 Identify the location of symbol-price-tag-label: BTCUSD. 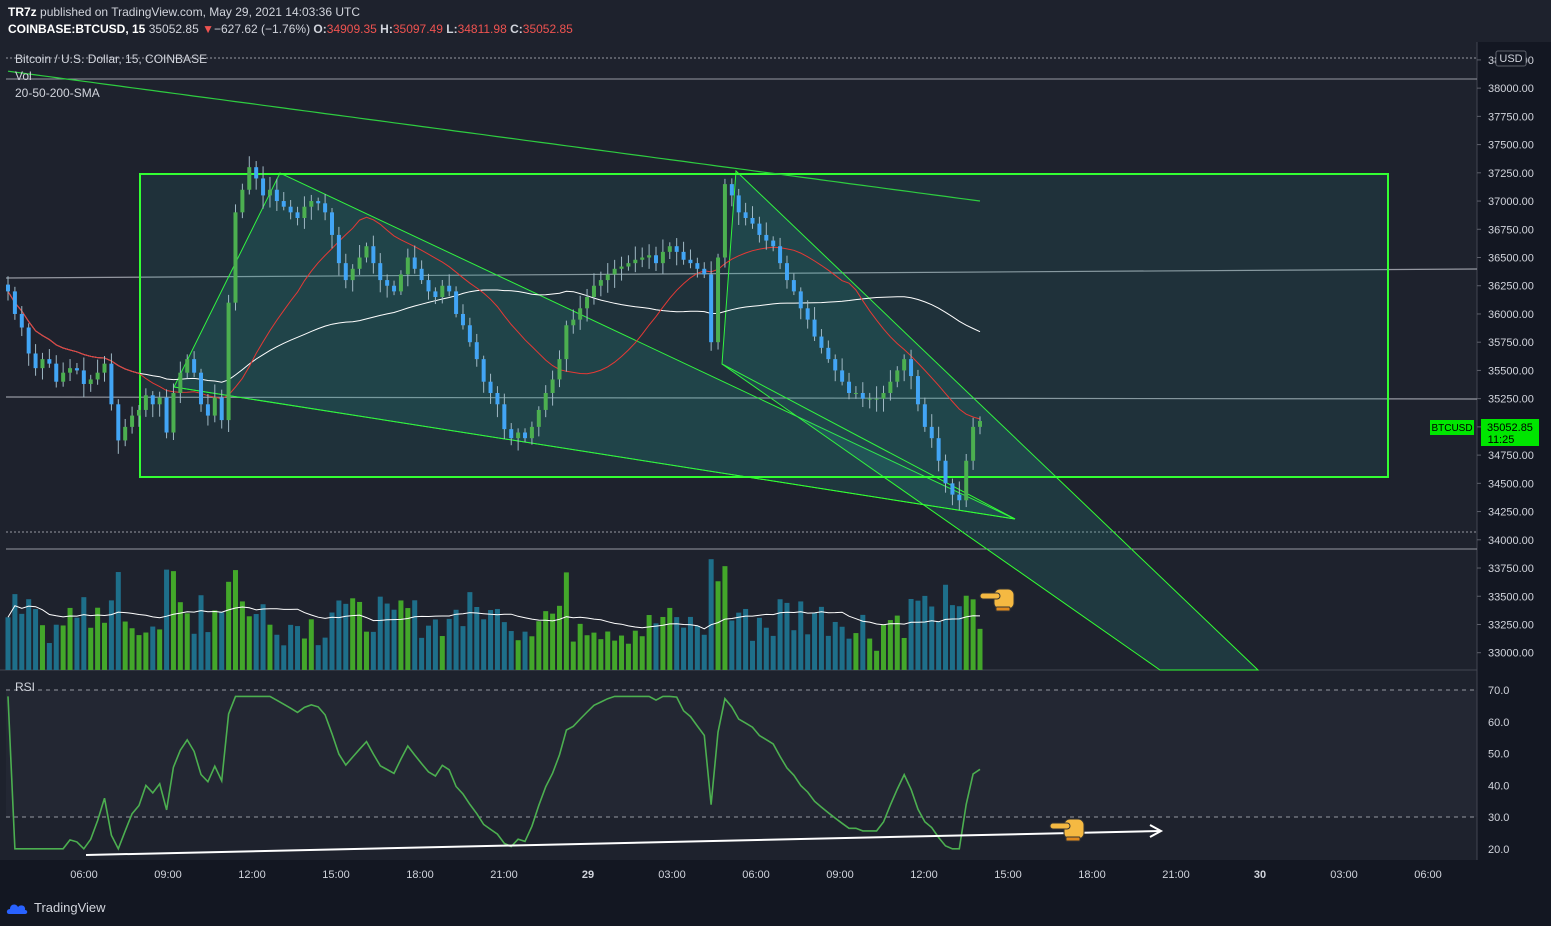
(1451, 428).